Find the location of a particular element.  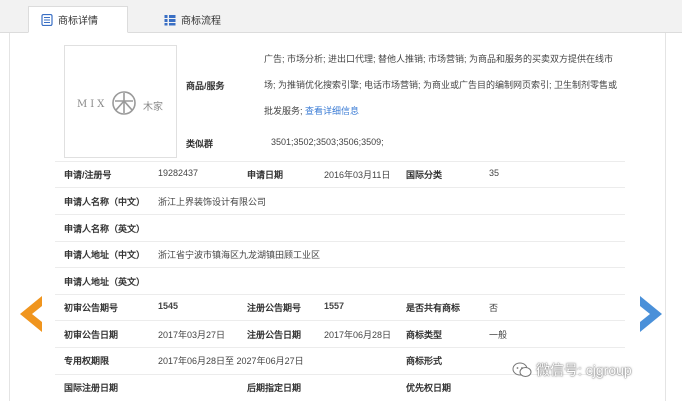

doc-icon is located at coordinates (47, 19).